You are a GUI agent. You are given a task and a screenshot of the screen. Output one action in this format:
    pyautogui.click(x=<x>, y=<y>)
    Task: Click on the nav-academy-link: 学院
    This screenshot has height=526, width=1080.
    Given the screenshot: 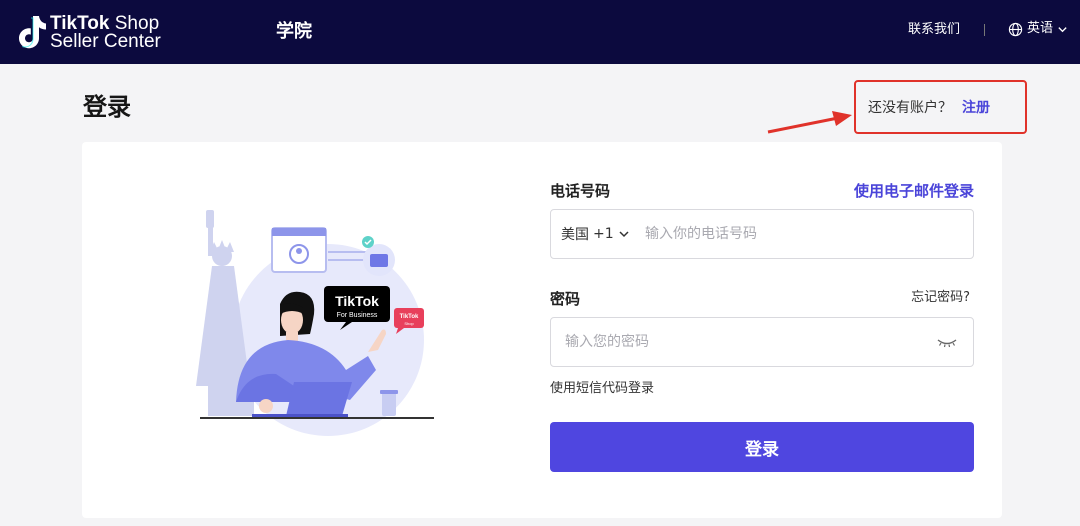 What is the action you would take?
    pyautogui.click(x=294, y=32)
    